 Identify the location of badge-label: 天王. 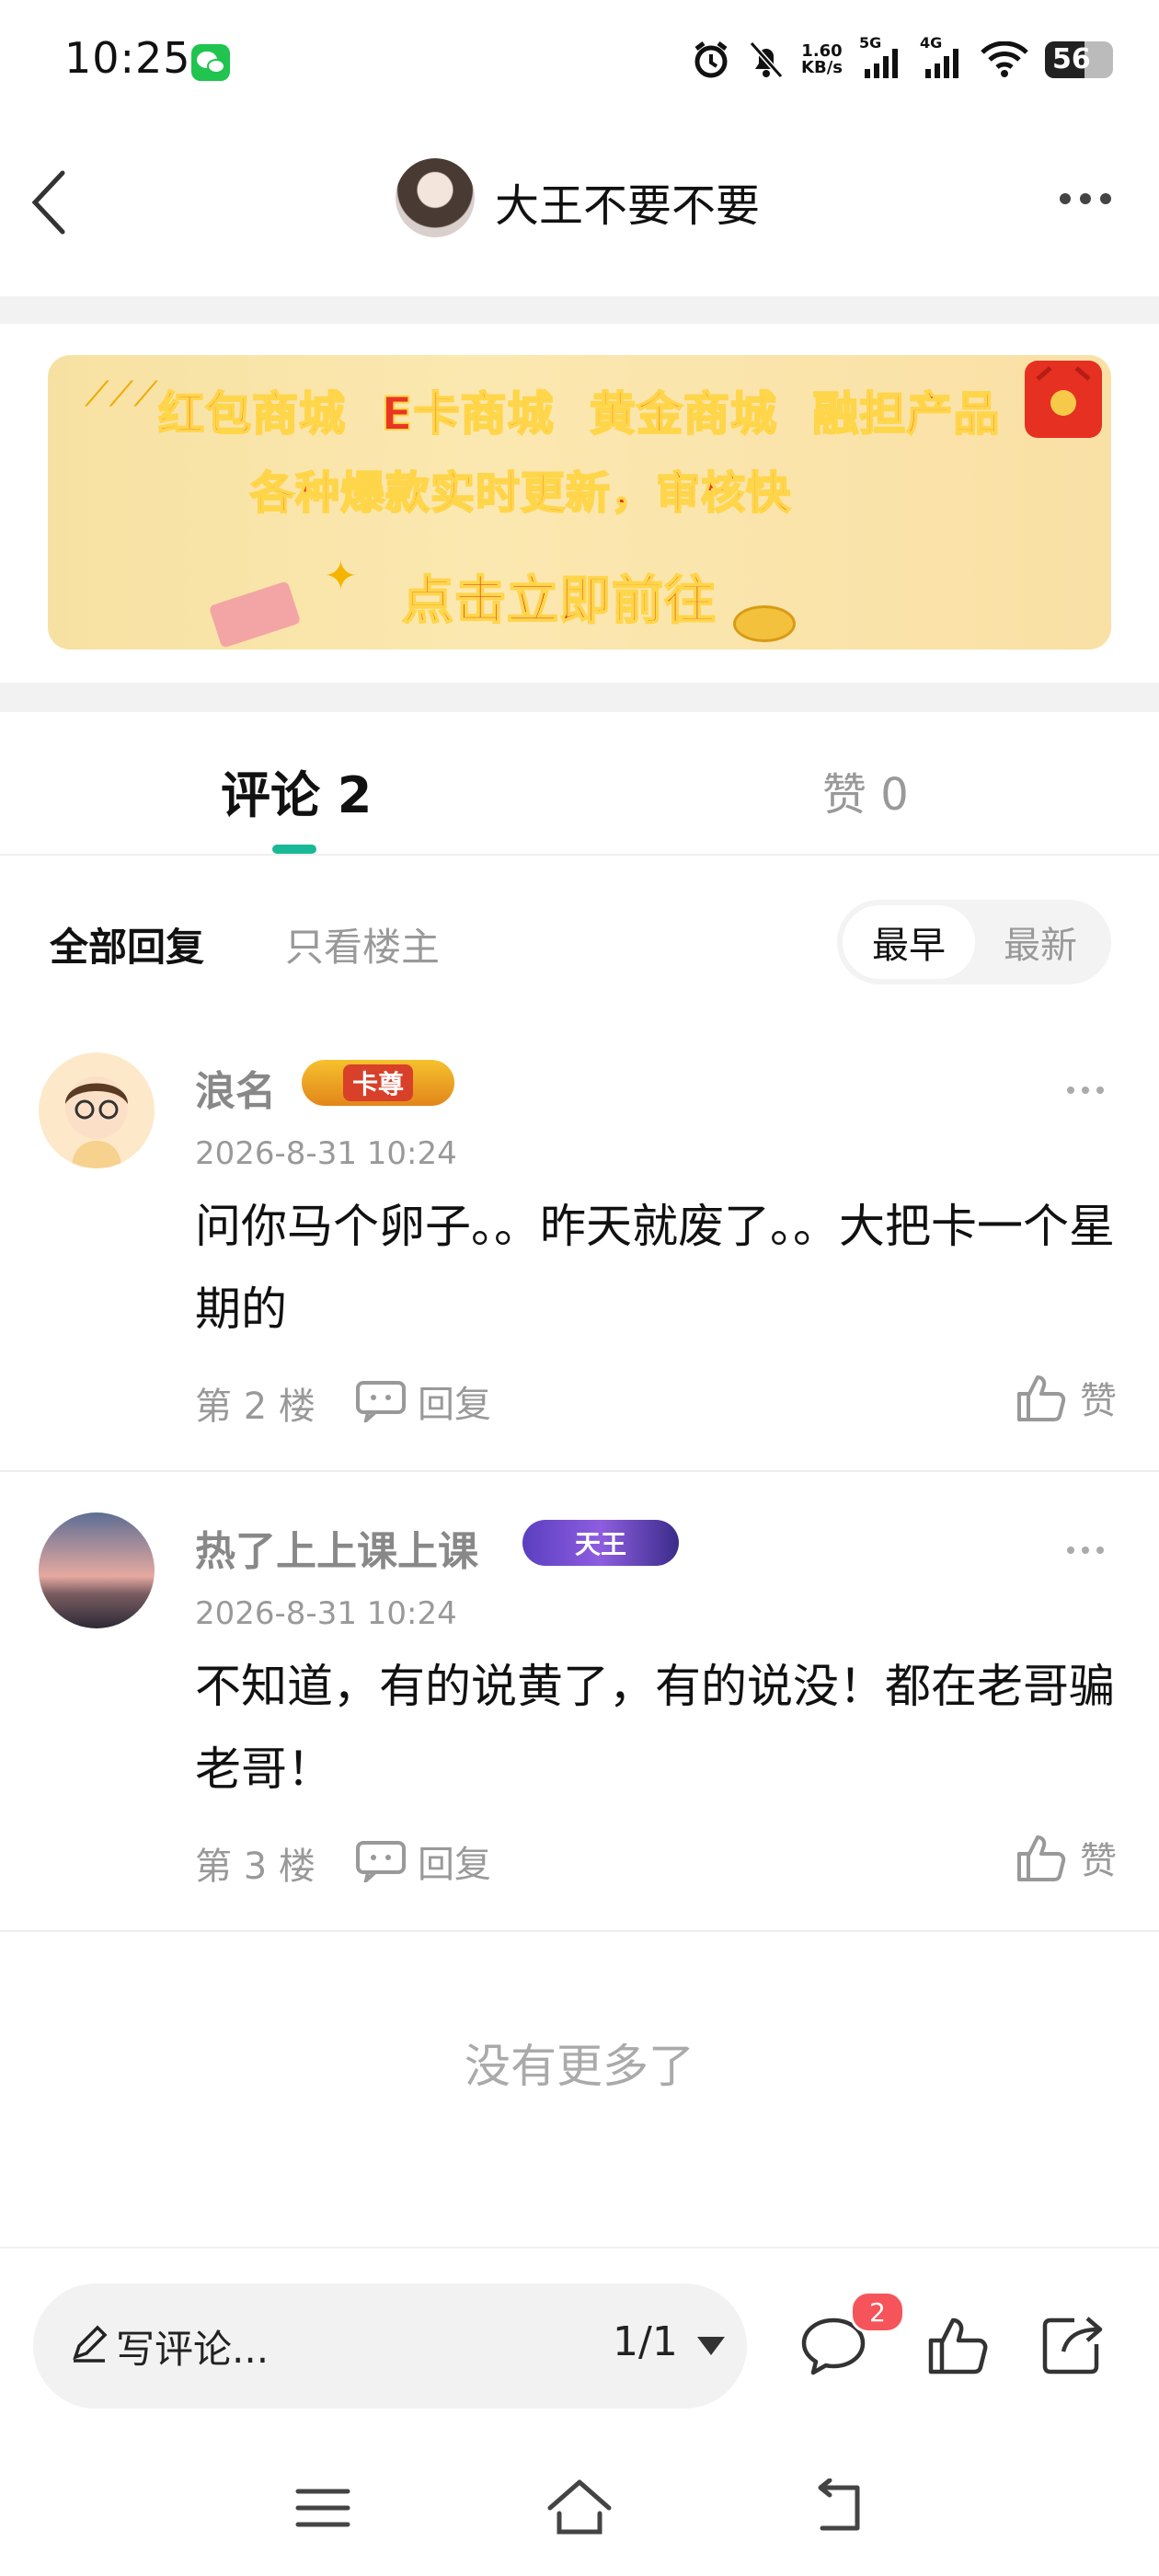
(600, 1544).